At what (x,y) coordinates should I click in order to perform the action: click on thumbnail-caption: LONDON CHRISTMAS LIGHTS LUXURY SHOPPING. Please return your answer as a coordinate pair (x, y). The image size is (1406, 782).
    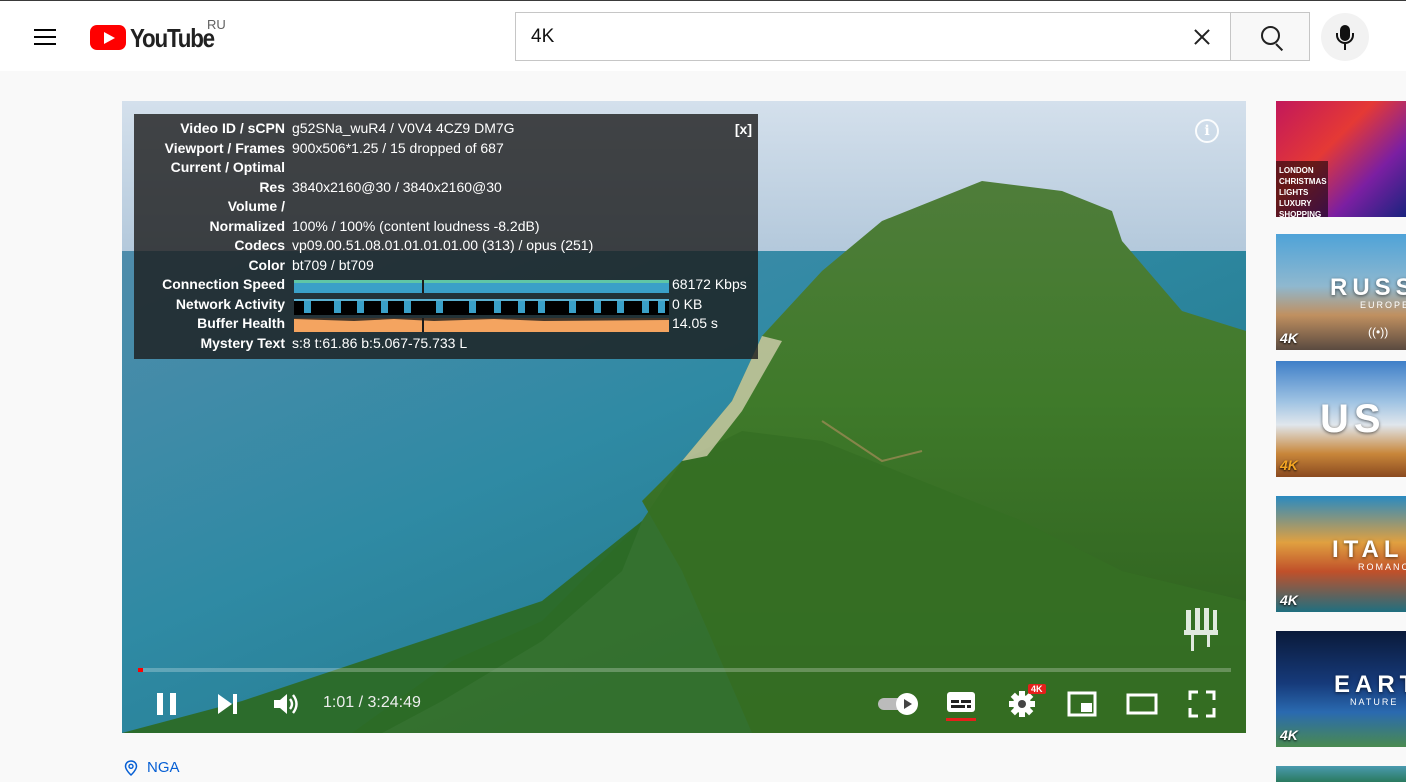
    Looking at the image, I should click on (1303, 191).